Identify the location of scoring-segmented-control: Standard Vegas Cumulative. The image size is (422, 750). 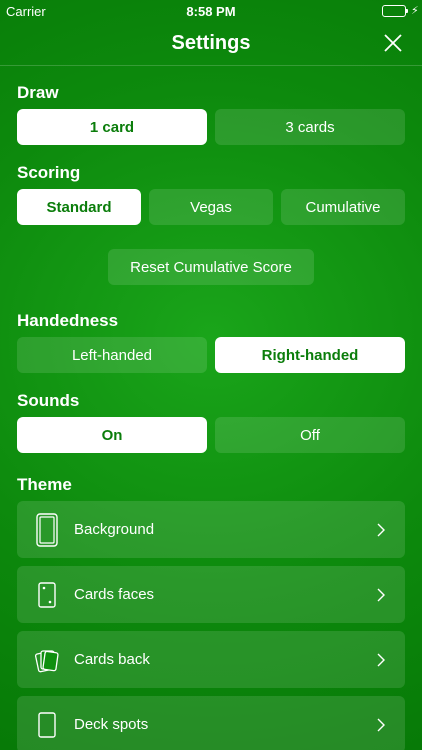
(211, 207).